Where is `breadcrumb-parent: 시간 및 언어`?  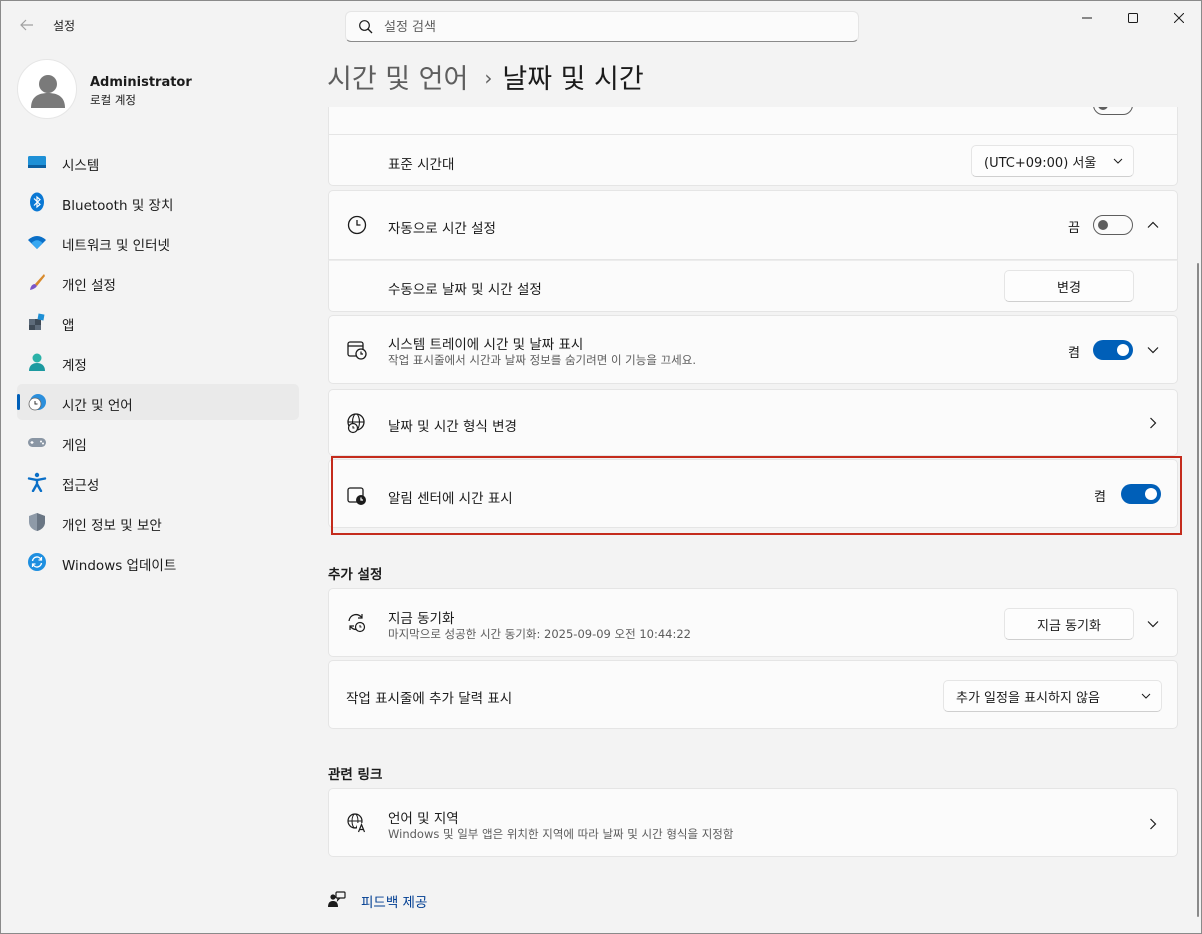 breadcrumb-parent: 시간 및 언어 is located at coordinates (397, 79).